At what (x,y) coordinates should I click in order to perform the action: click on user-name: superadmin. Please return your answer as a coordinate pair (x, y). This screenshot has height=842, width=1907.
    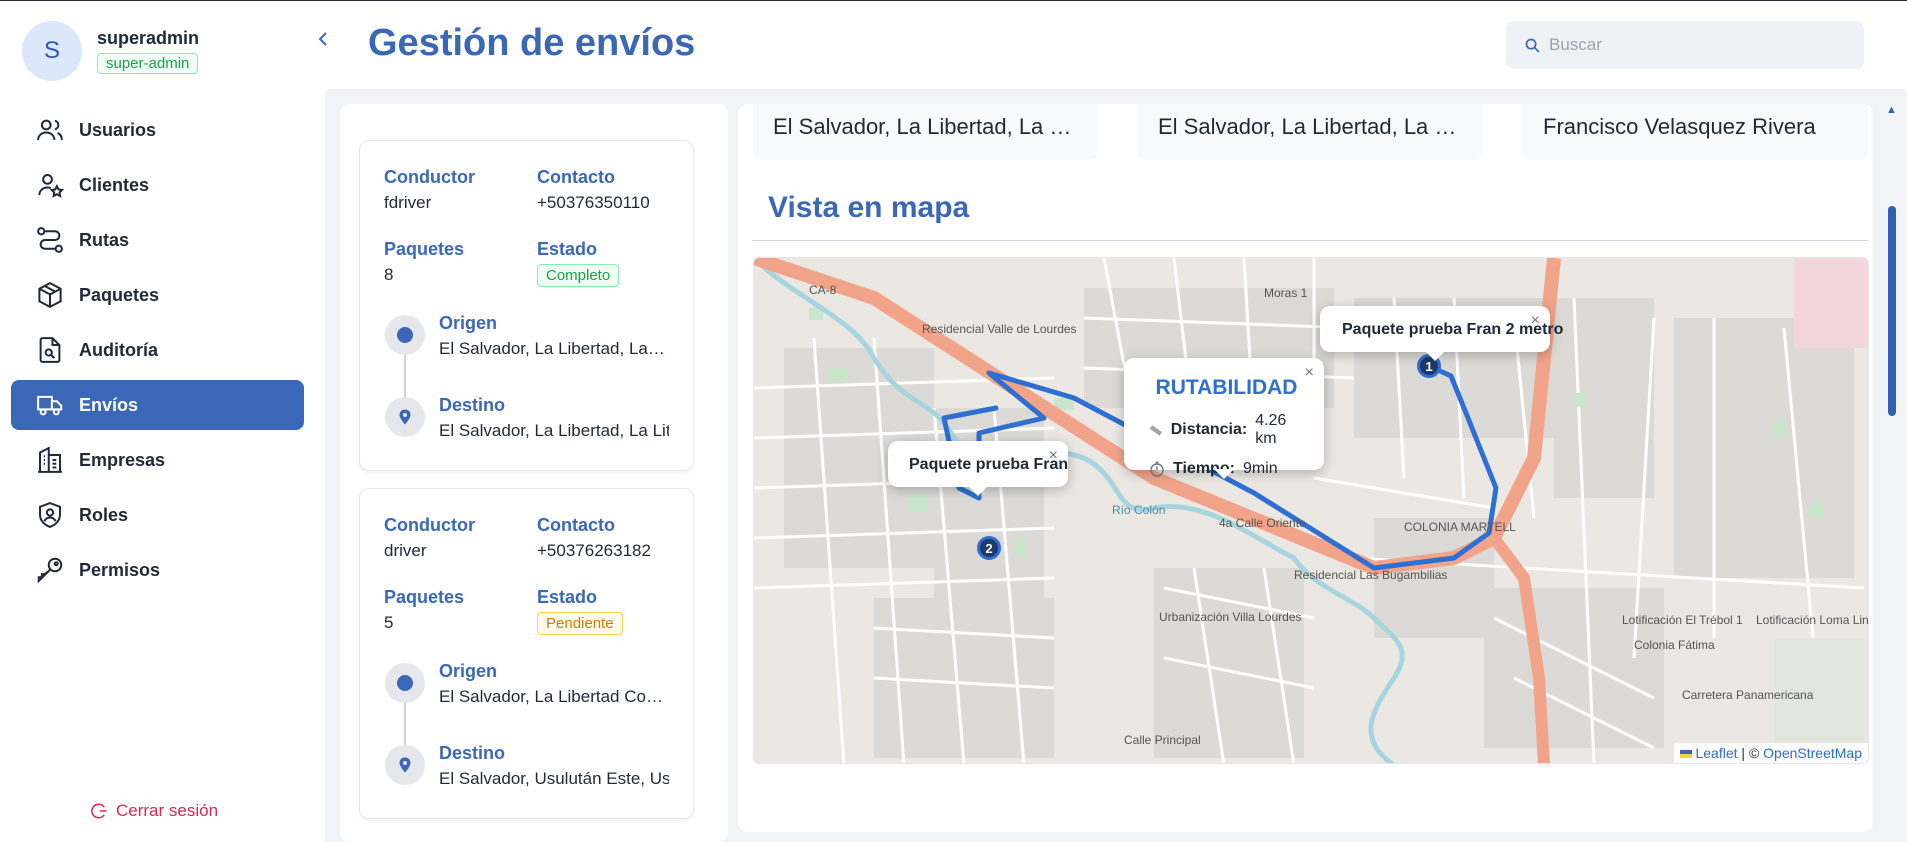
    Looking at the image, I should click on (148, 38).